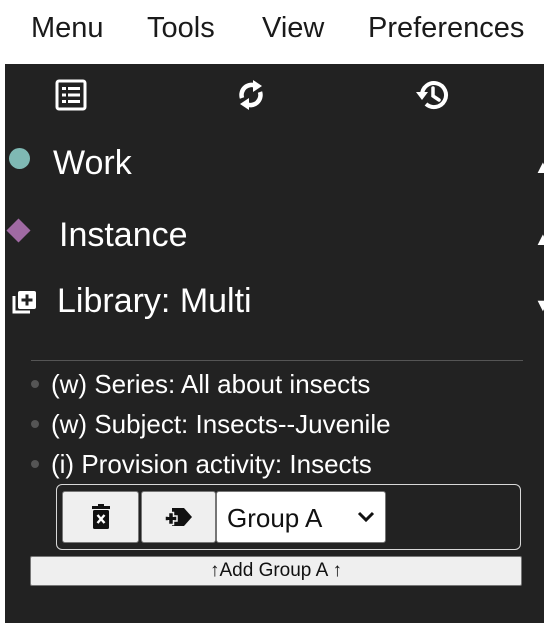 The height and width of the screenshot is (623, 544). Describe the element at coordinates (366, 517) in the screenshot. I see `chevron-down-icon` at that location.